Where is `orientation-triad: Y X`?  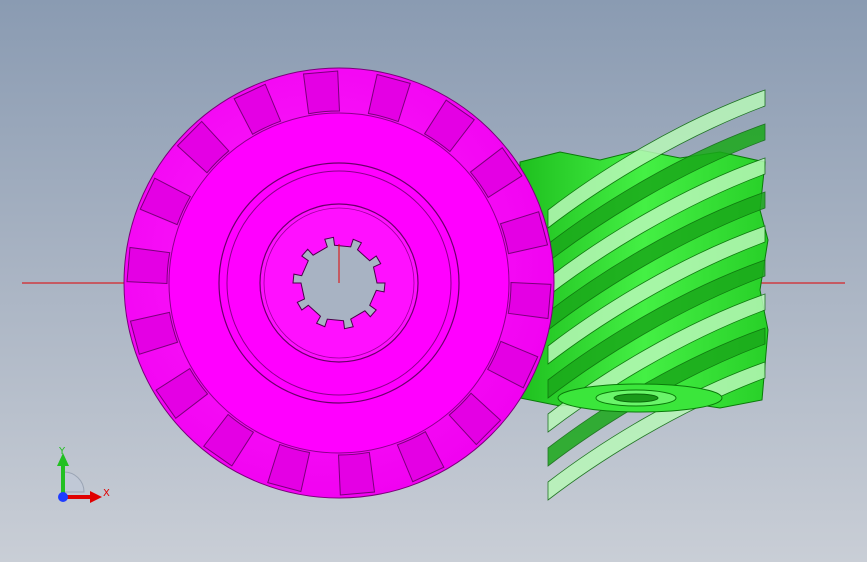
orientation-triad: Y X is located at coordinates (83, 474).